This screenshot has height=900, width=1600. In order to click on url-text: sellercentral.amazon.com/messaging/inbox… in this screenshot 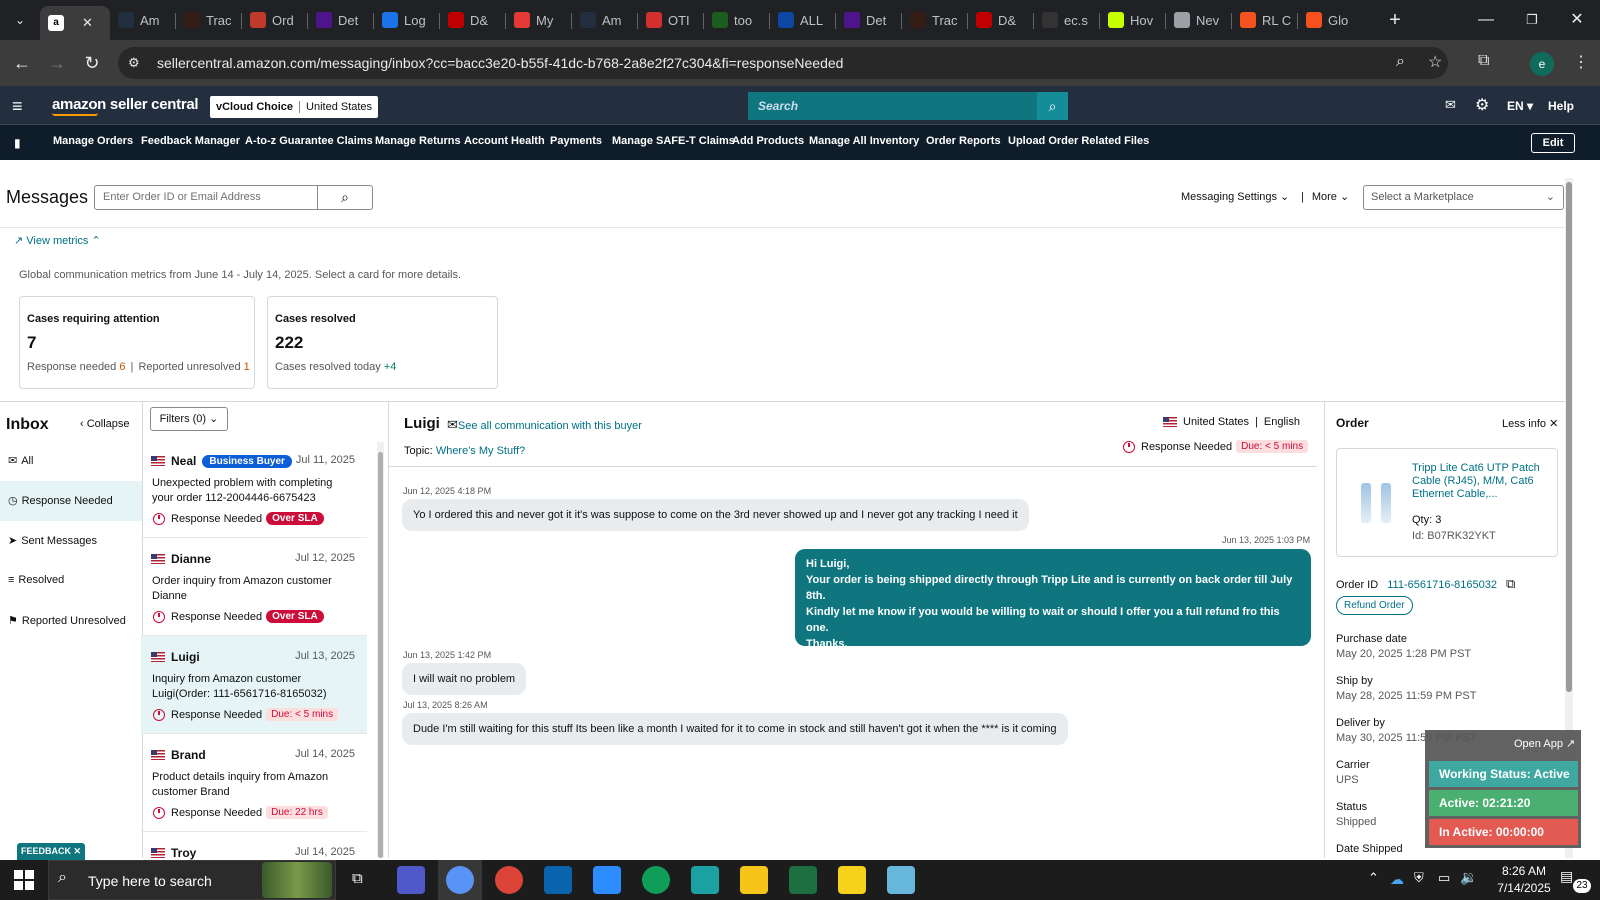, I will do `click(500, 63)`.